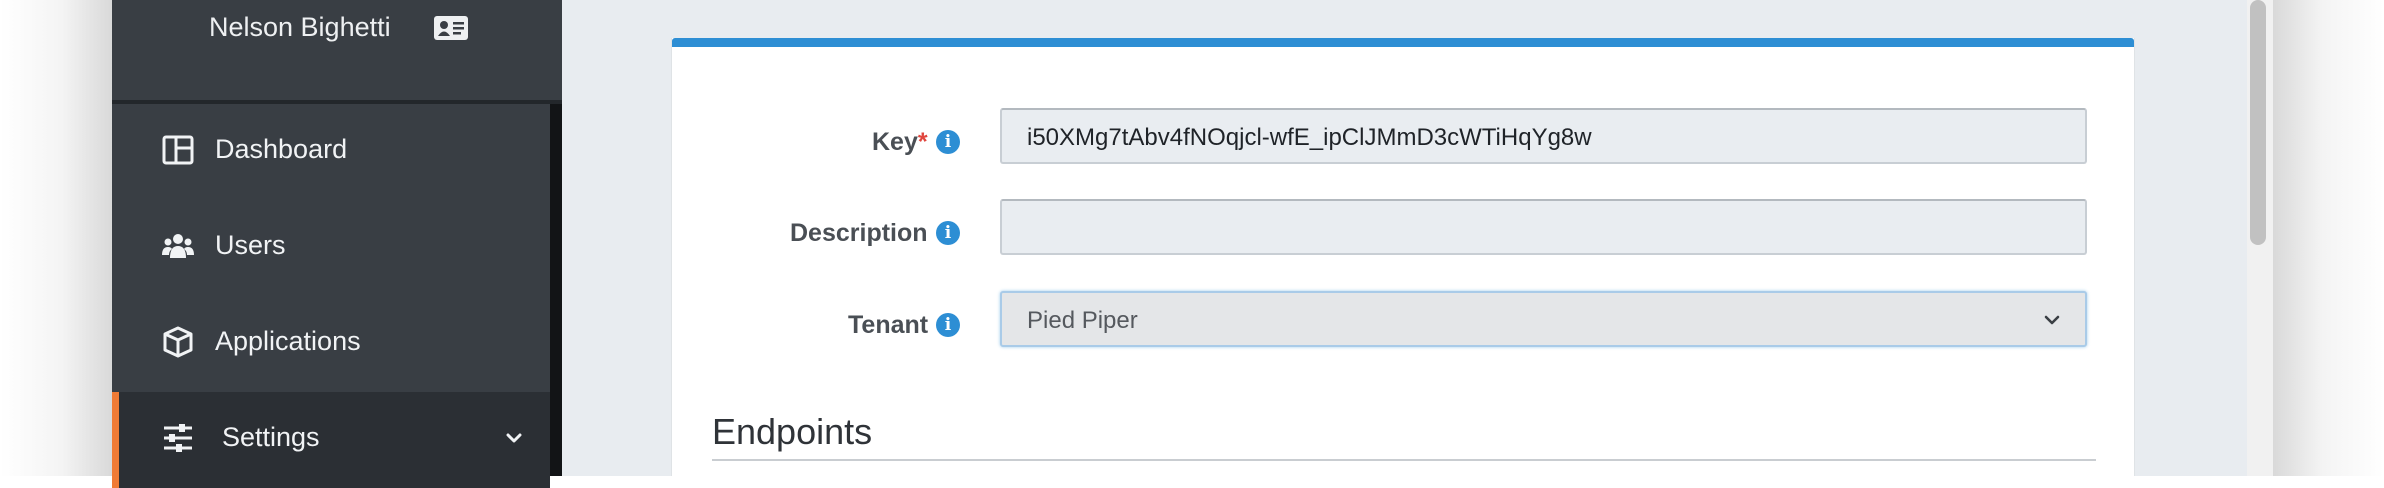 This screenshot has height=488, width=2384. Describe the element at coordinates (281, 149) in the screenshot. I see `sidebar-item-label: Dashboard` at that location.